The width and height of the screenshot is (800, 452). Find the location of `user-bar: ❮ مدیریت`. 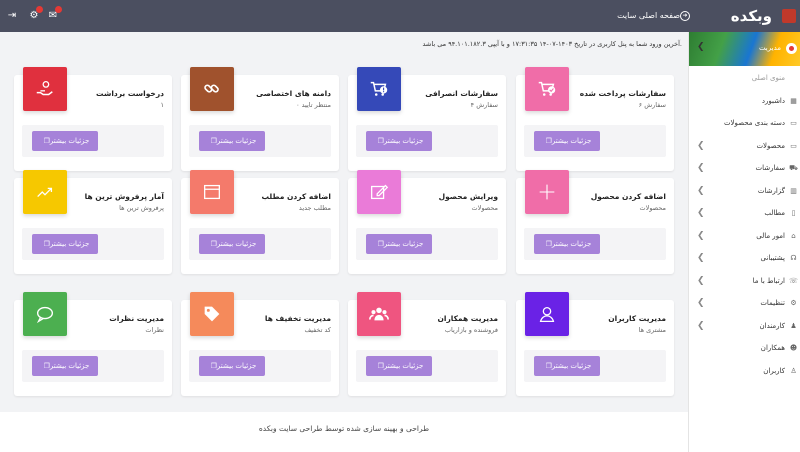

user-bar: ❮ مدیریت is located at coordinates (744, 49).